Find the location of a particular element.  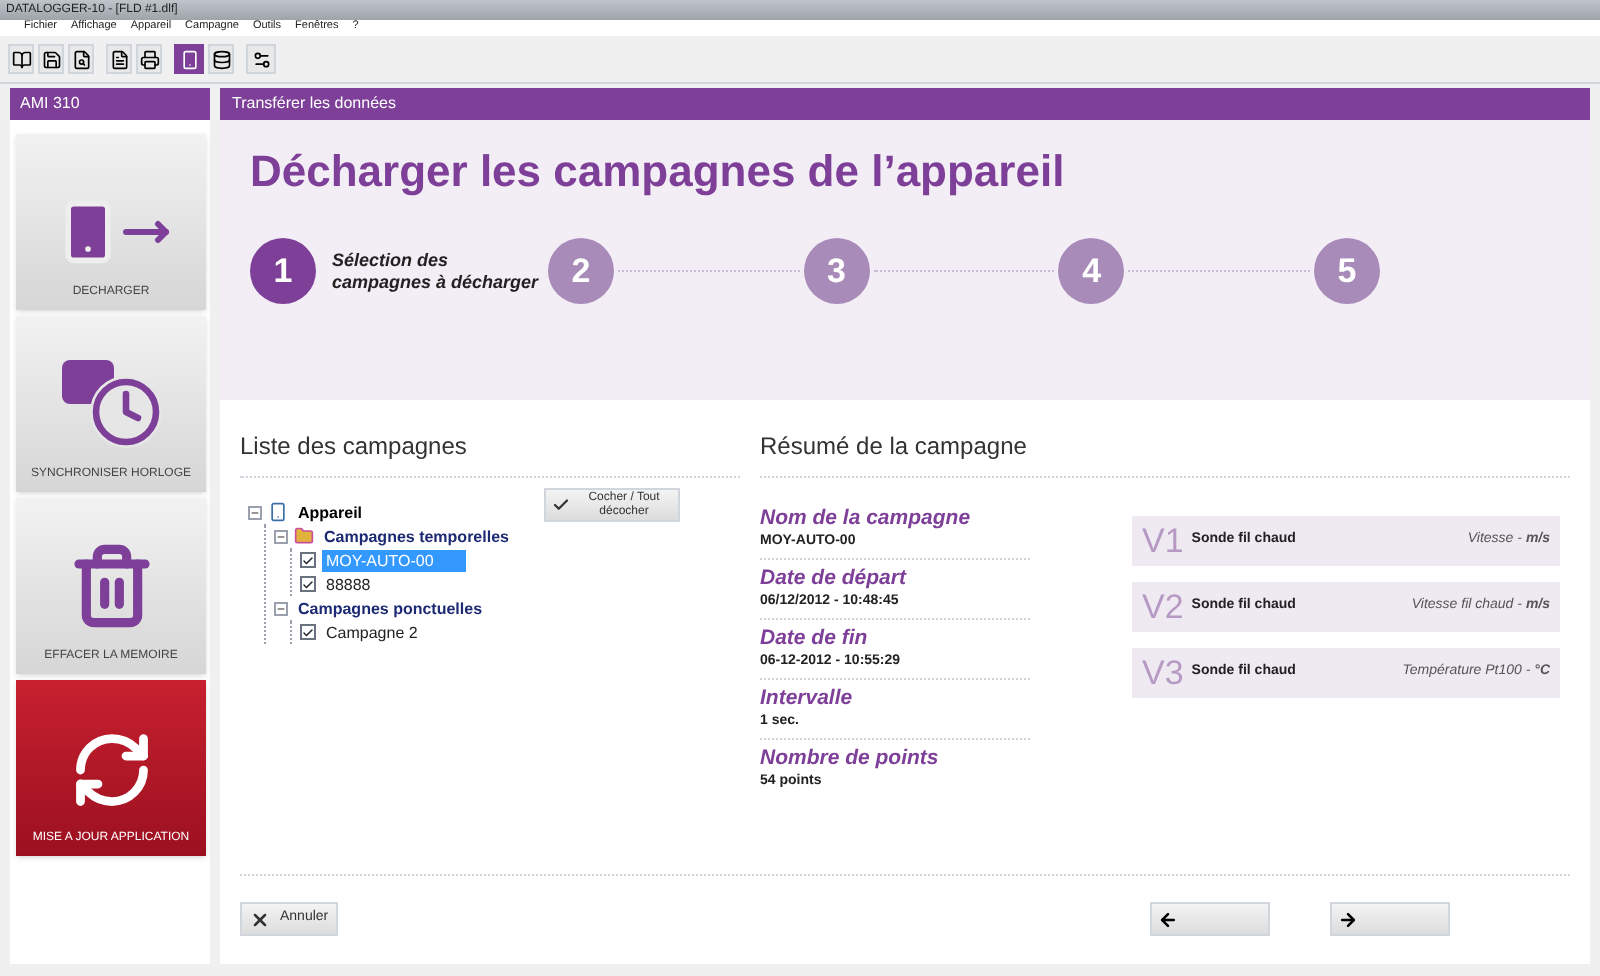

close-icon is located at coordinates (260, 919).